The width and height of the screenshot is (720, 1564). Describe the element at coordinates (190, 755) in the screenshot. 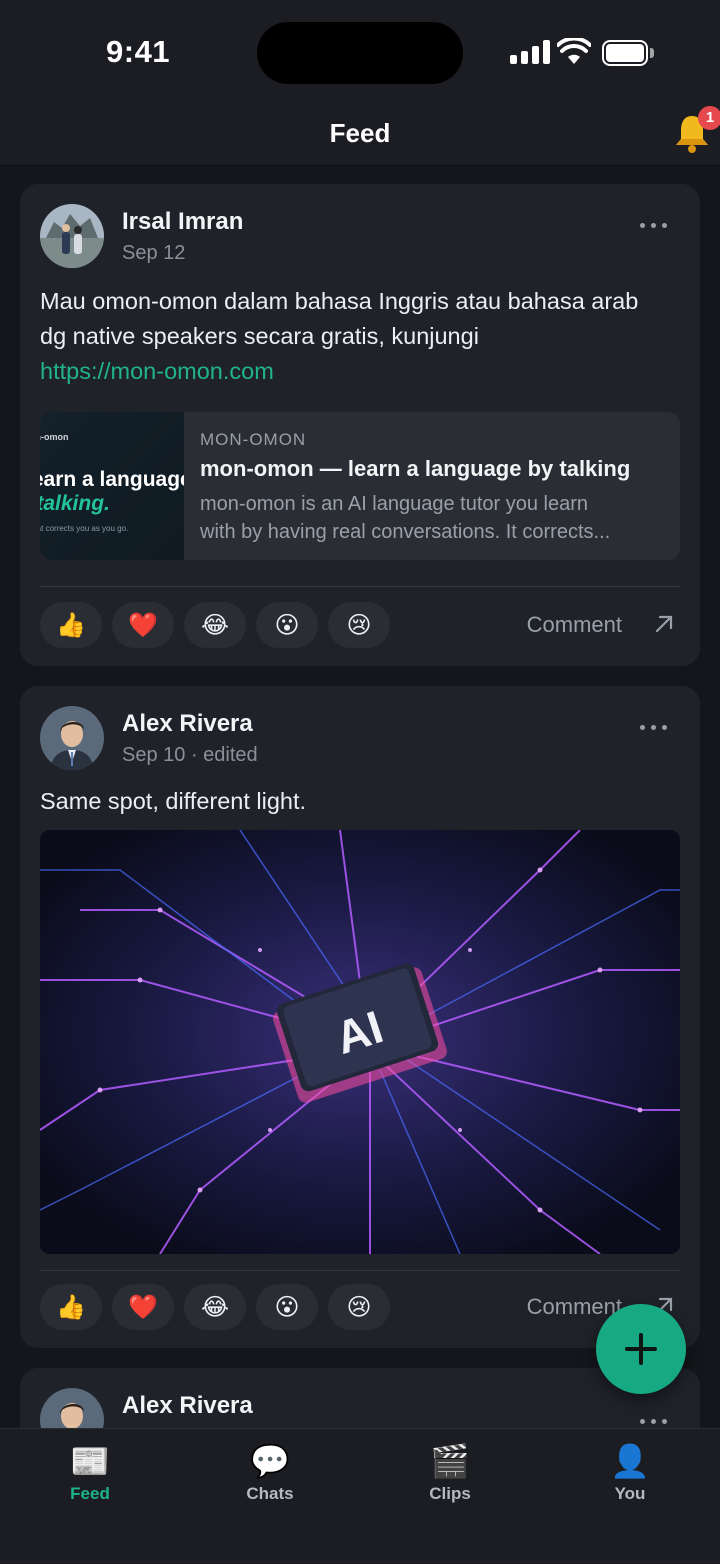

I see `post-date: Sep 10 · edited` at that location.